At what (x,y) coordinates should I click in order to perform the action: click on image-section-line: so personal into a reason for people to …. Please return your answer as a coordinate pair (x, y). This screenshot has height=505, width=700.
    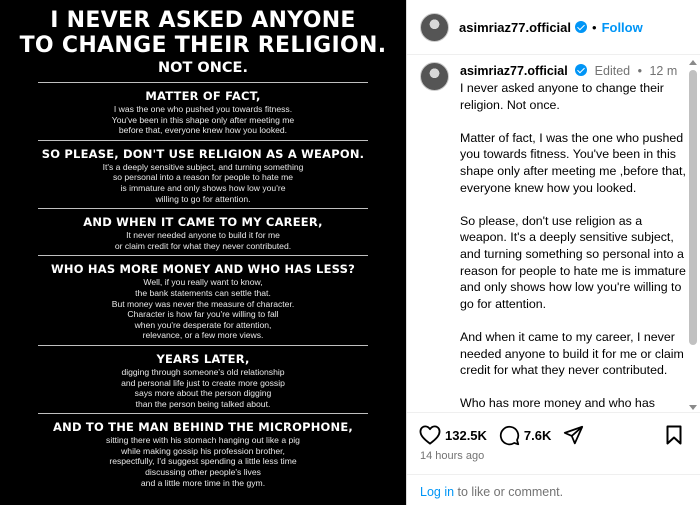
    Looking at the image, I should click on (203, 177).